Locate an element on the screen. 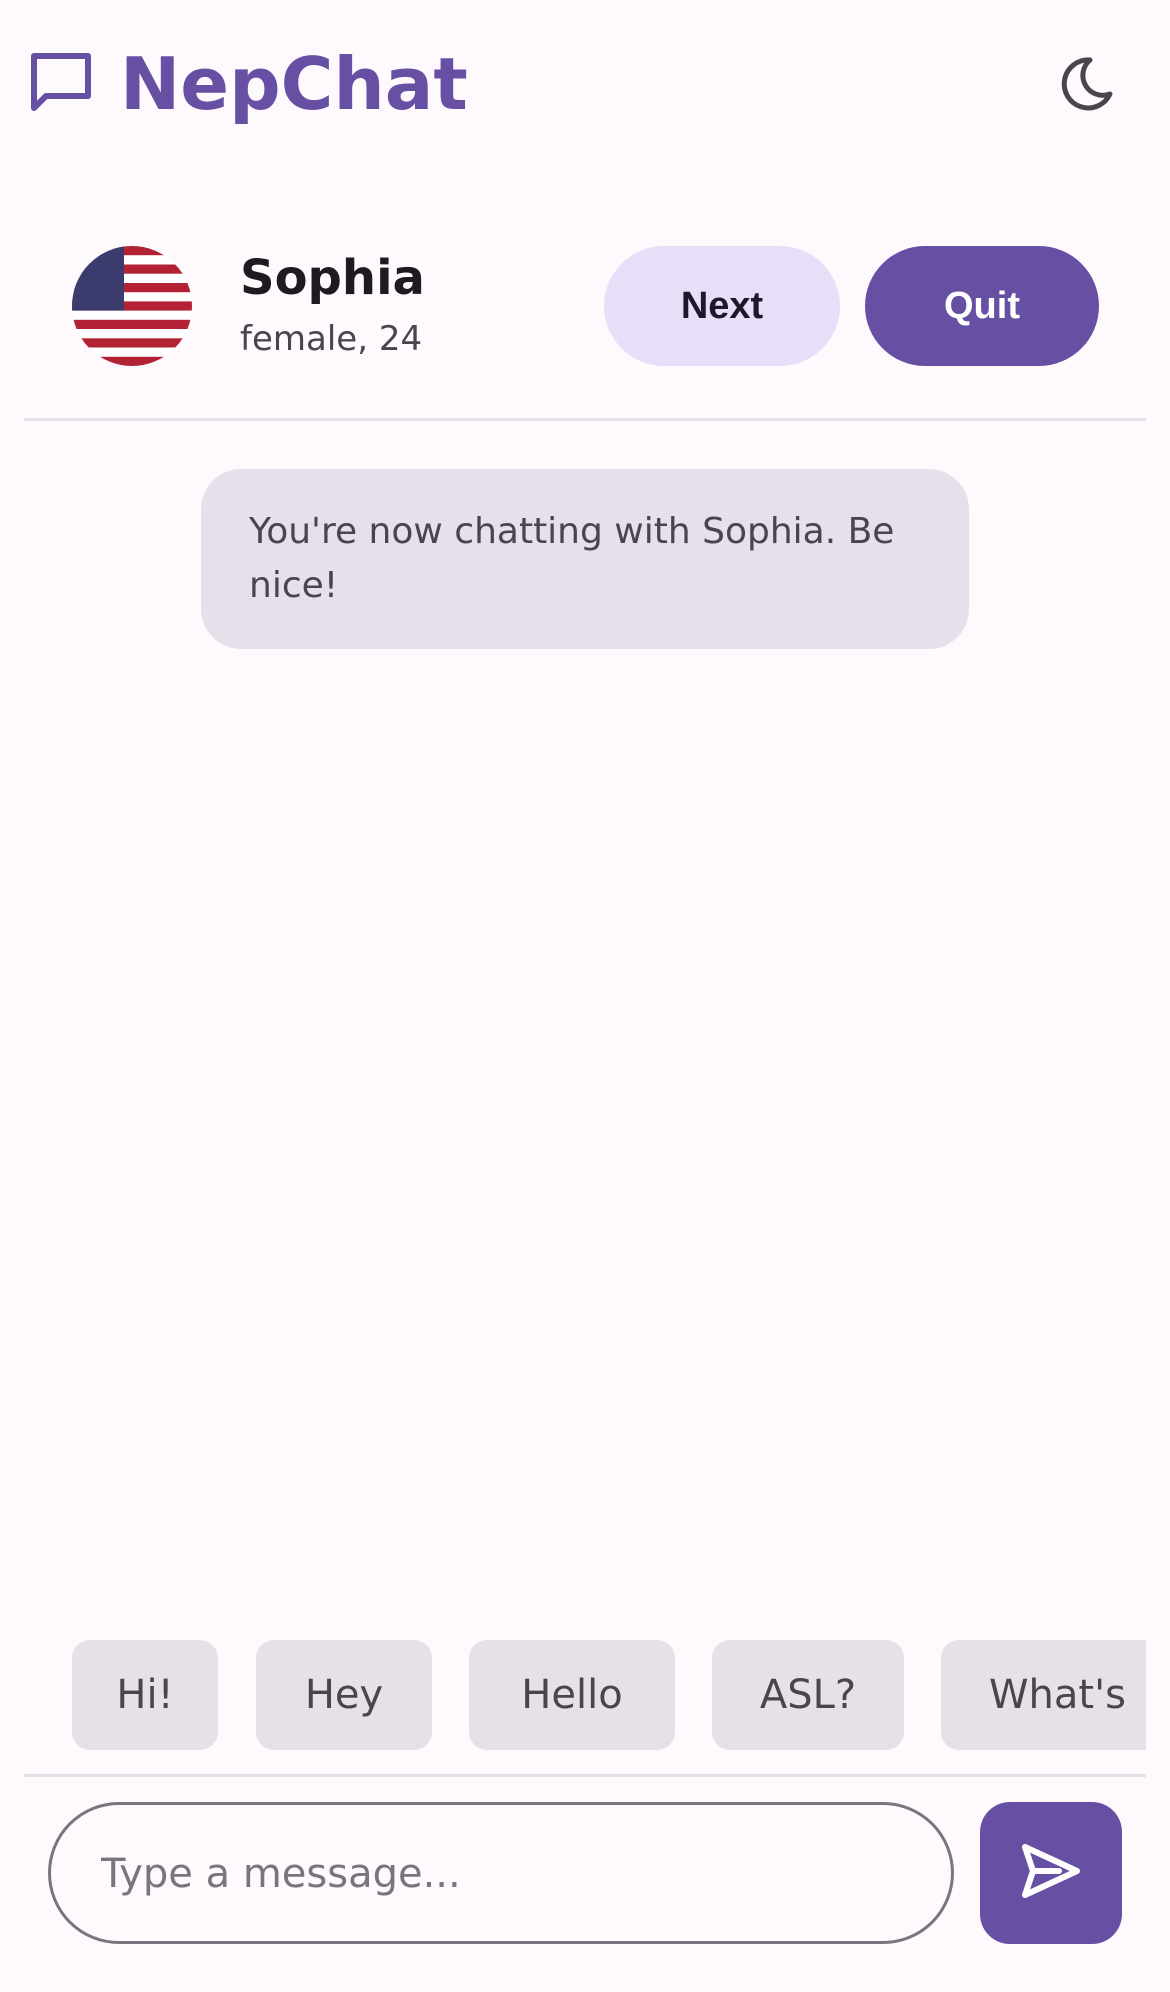 Image resolution: width=1170 pixels, height=1992 pixels. quit-button: Quit is located at coordinates (982, 306).